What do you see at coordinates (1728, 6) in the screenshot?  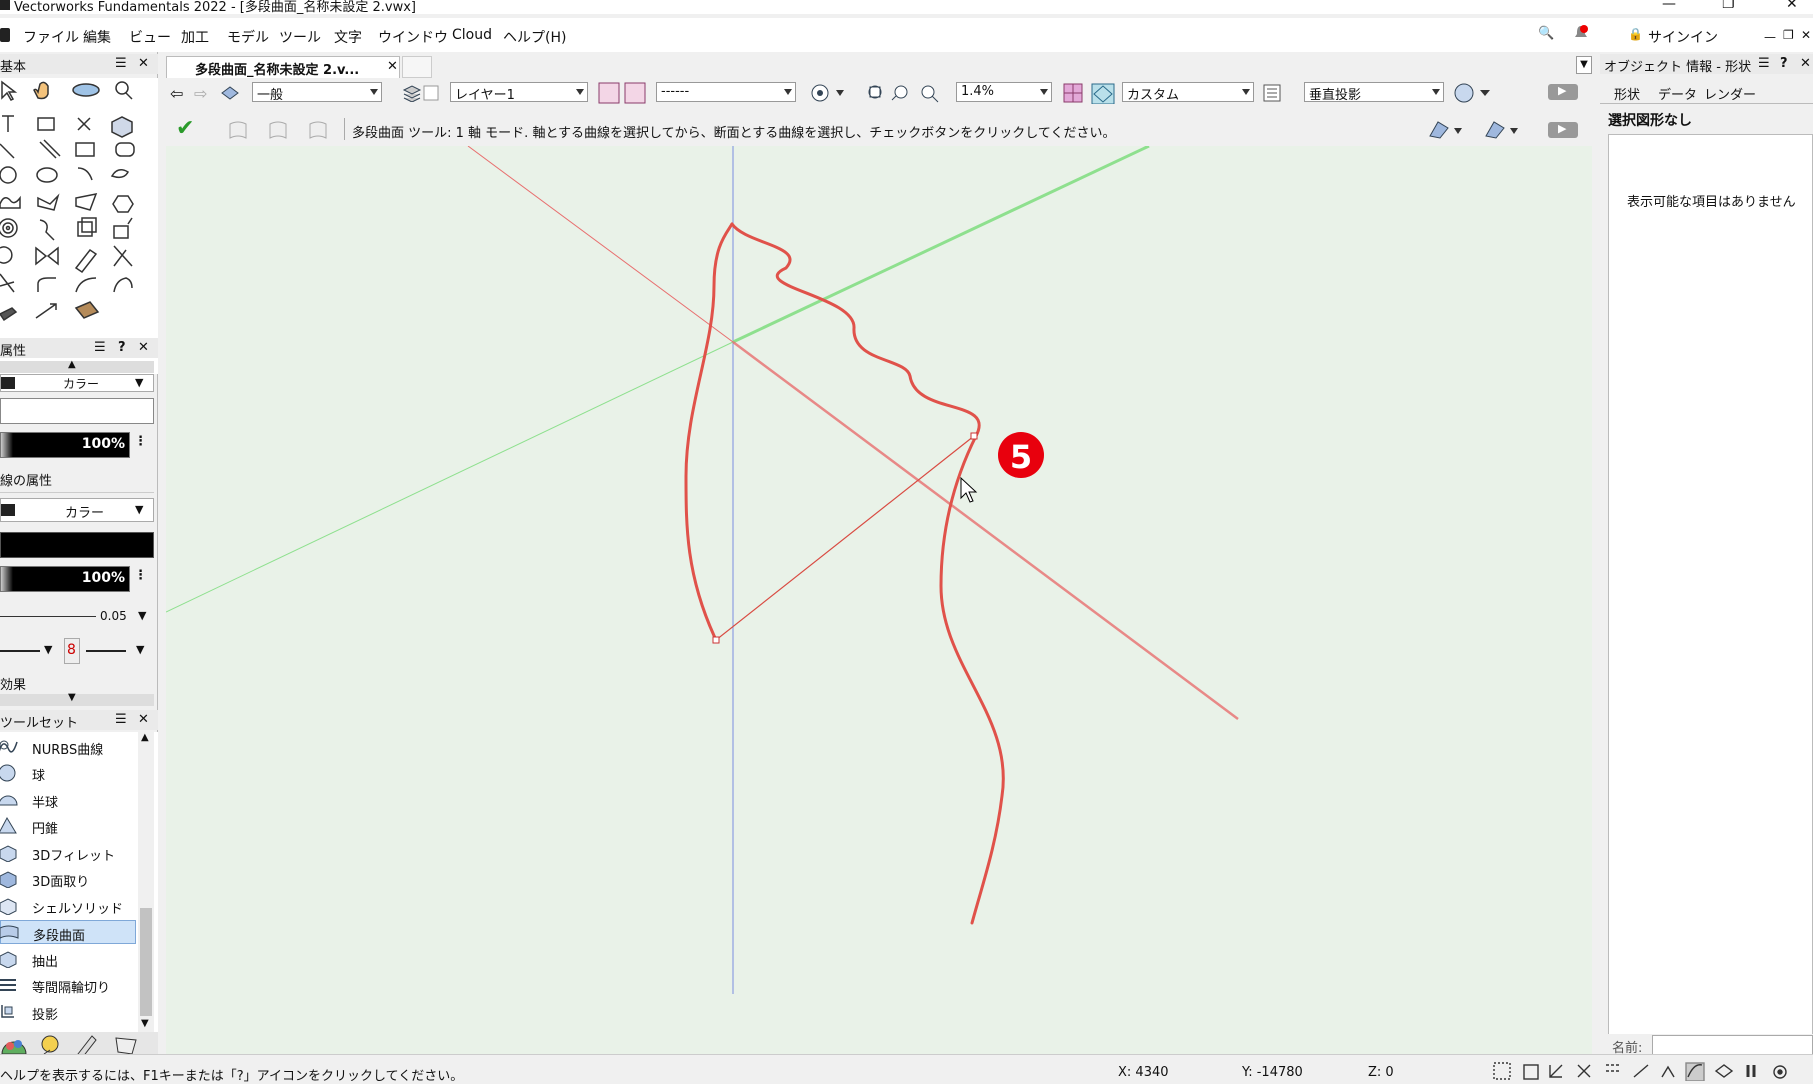 I see `restore-icon: ❐` at bounding box center [1728, 6].